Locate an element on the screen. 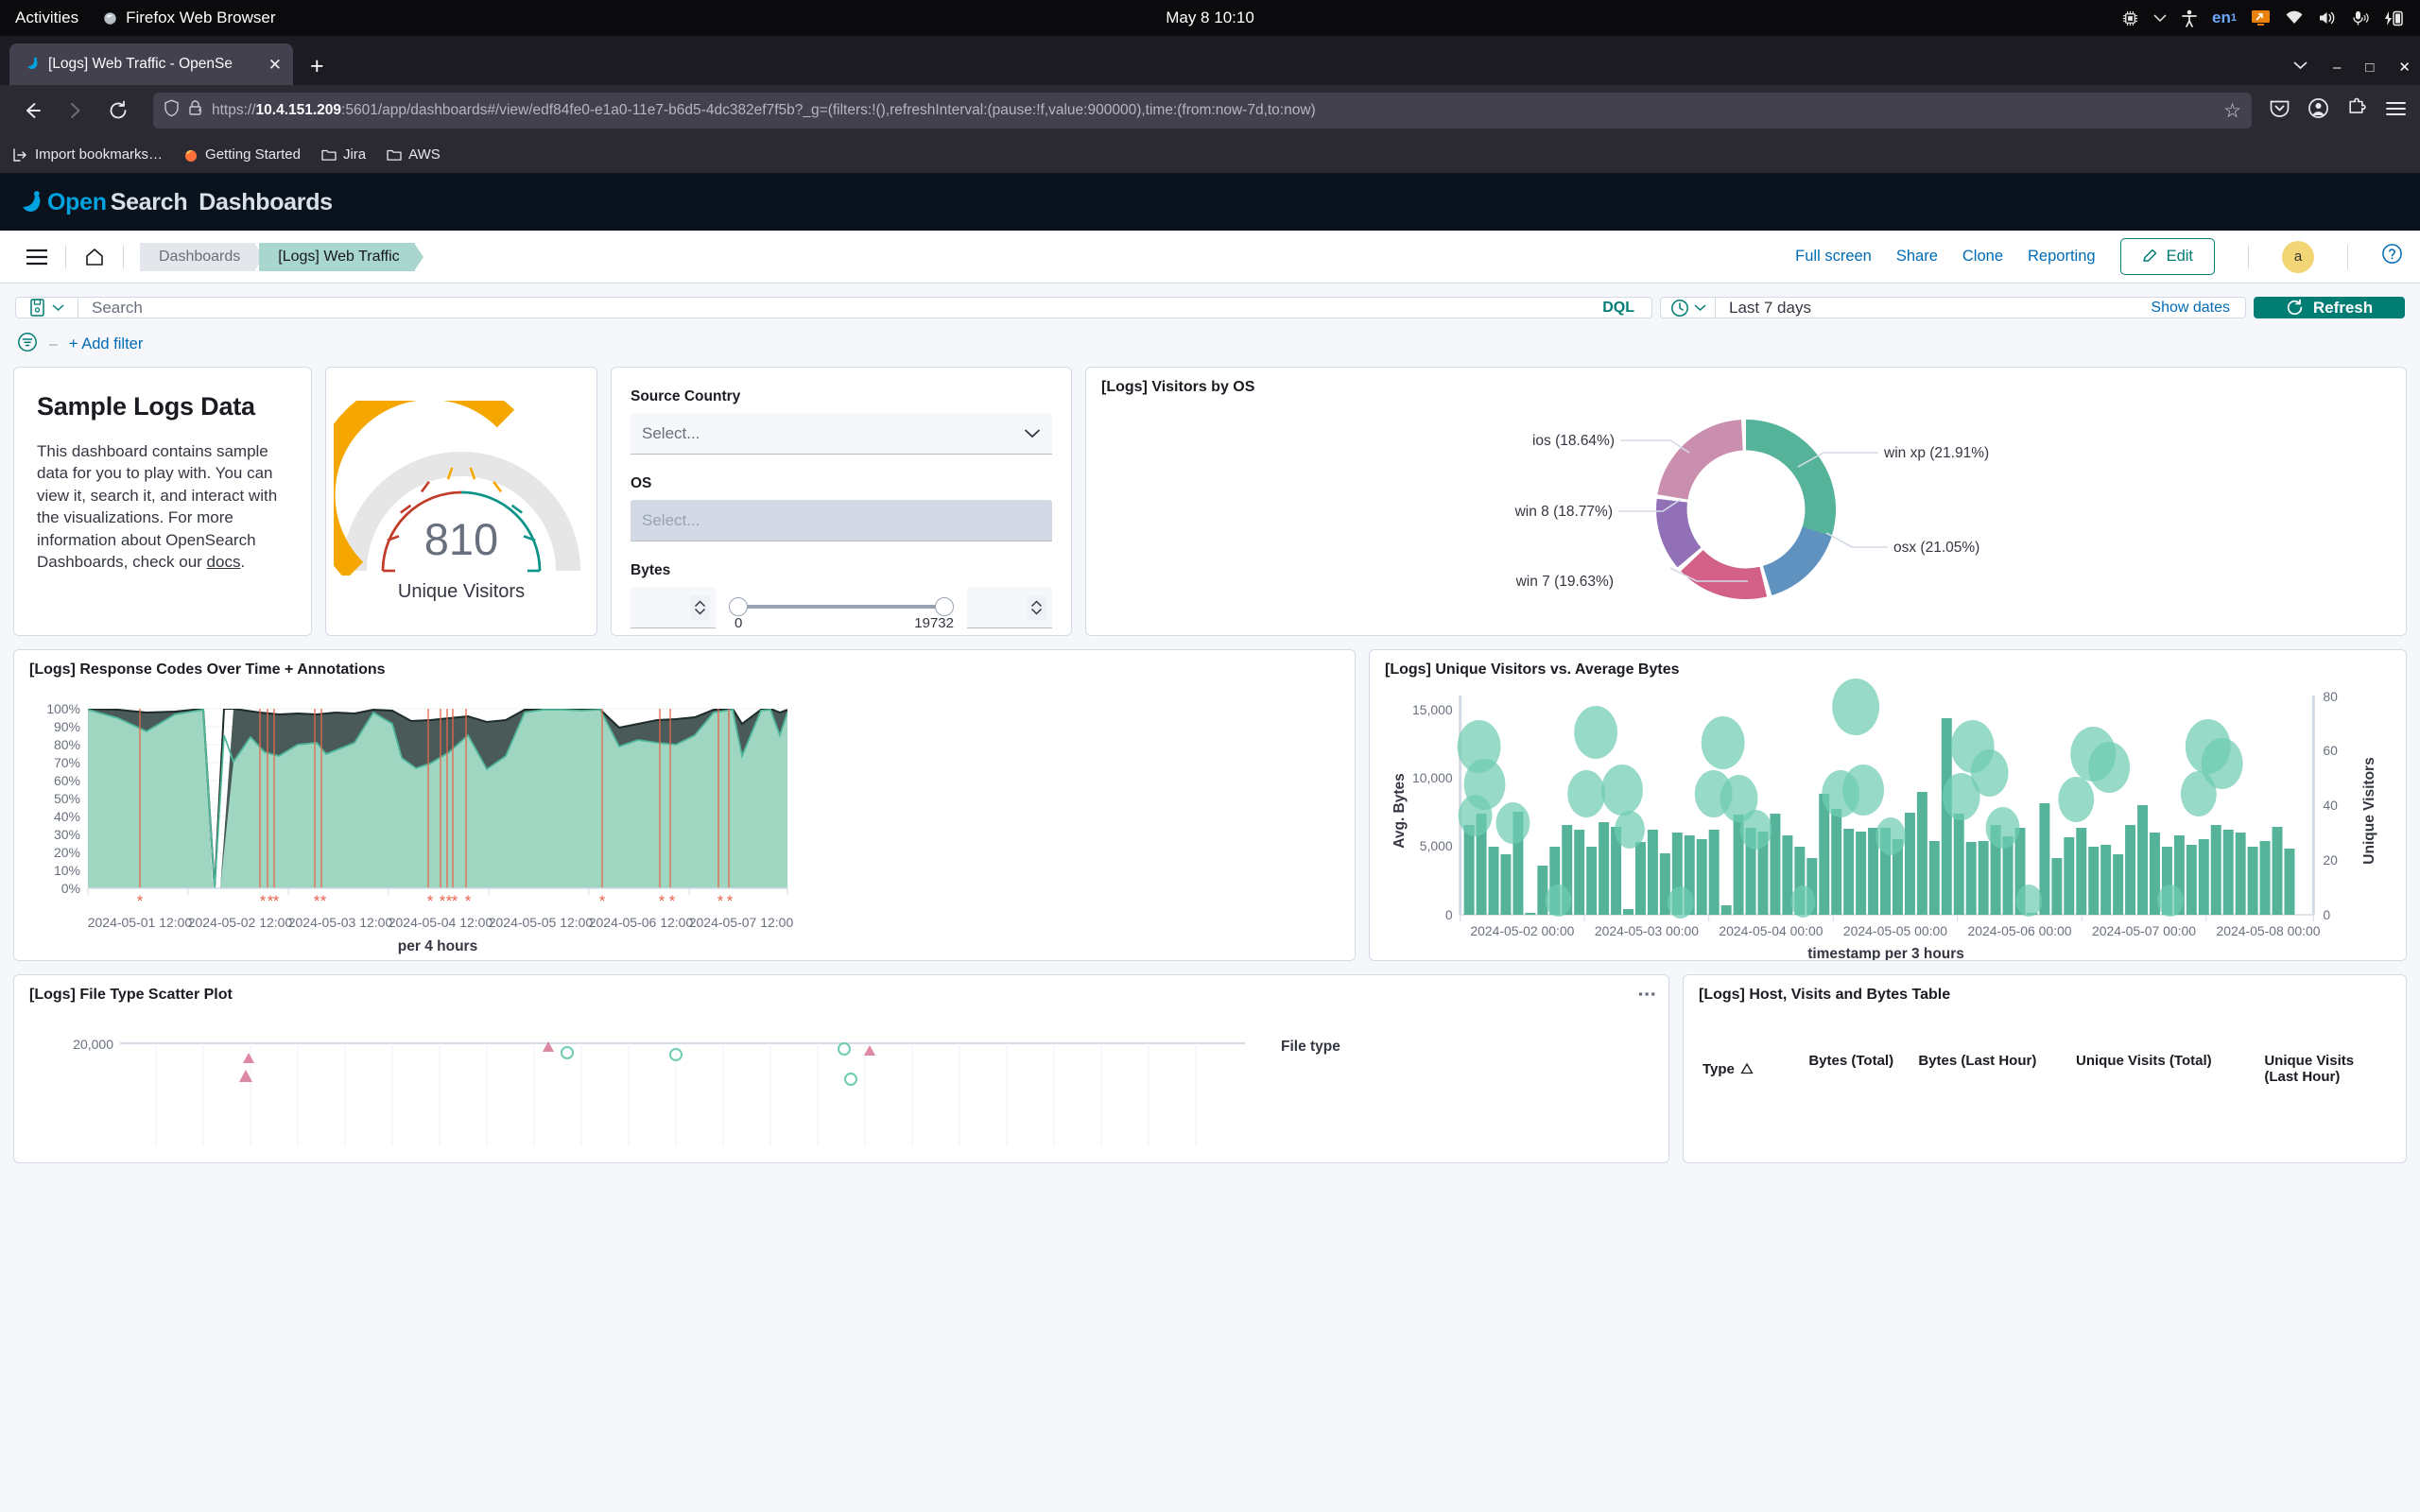 This screenshot has height=1512, width=2420. hamburger-menu-icon is located at coordinates (37, 257).